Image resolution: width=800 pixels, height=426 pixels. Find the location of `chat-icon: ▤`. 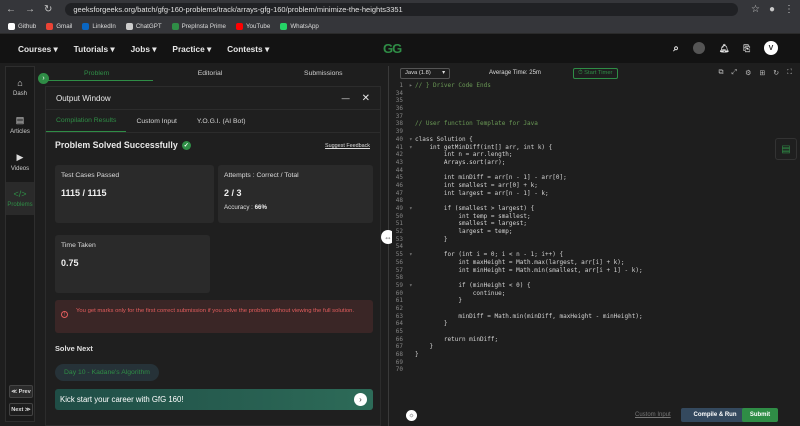

chat-icon: ▤ is located at coordinates (786, 149).